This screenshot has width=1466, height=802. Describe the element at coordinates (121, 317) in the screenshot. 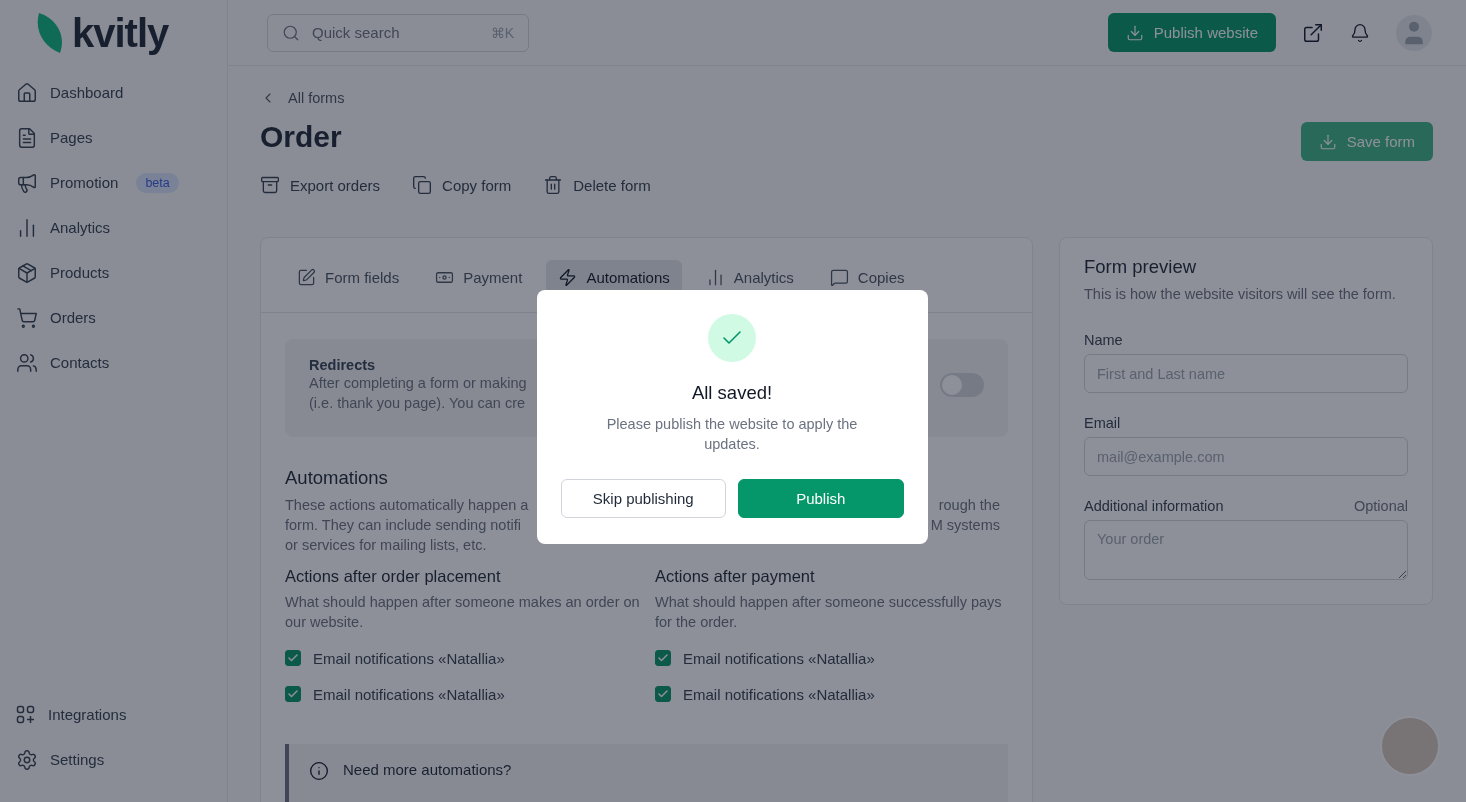

I see `sidebar-item: Orders` at that location.